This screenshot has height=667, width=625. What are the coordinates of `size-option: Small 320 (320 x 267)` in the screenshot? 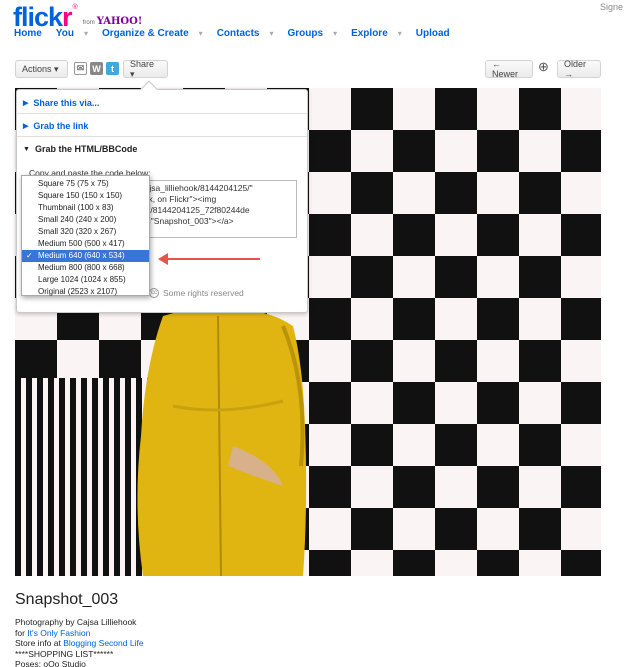 It's located at (85, 232).